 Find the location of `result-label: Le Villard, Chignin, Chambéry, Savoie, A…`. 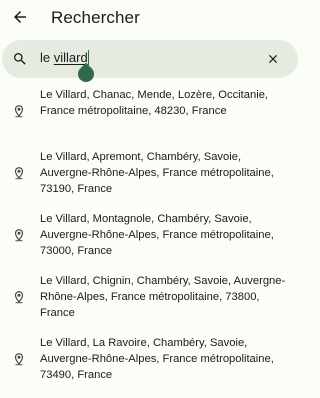

result-label: Le Villard, Chignin, Chambéry, Savoie, A… is located at coordinates (163, 297).